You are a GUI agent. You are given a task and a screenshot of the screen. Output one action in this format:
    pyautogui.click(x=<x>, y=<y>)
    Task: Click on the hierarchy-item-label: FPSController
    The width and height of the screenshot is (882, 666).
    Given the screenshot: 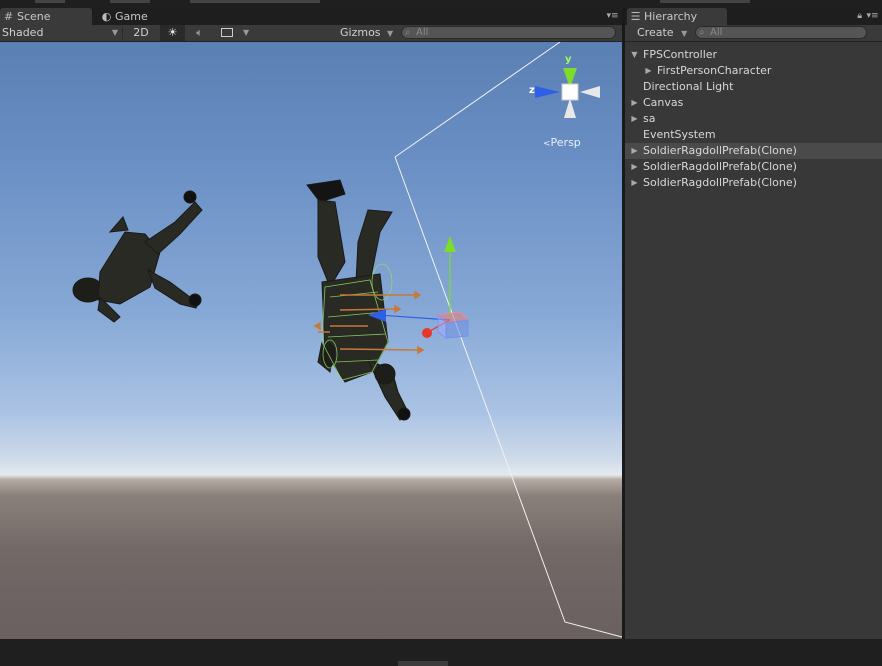 What is the action you would take?
    pyautogui.click(x=680, y=54)
    